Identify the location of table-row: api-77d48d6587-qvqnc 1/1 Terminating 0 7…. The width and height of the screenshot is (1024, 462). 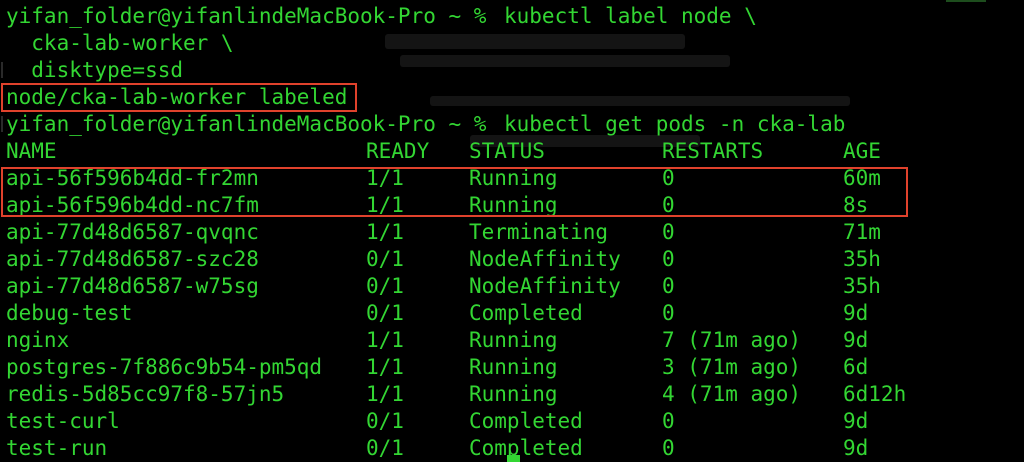
(443, 232).